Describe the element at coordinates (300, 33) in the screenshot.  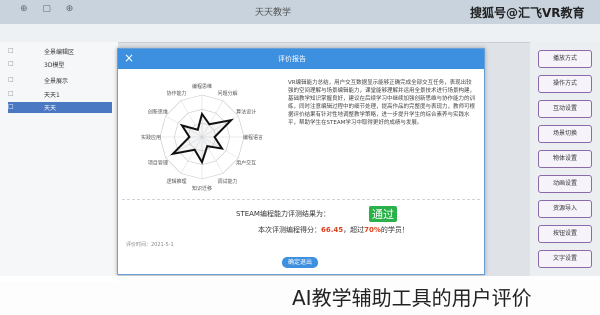
I see `toolbar` at that location.